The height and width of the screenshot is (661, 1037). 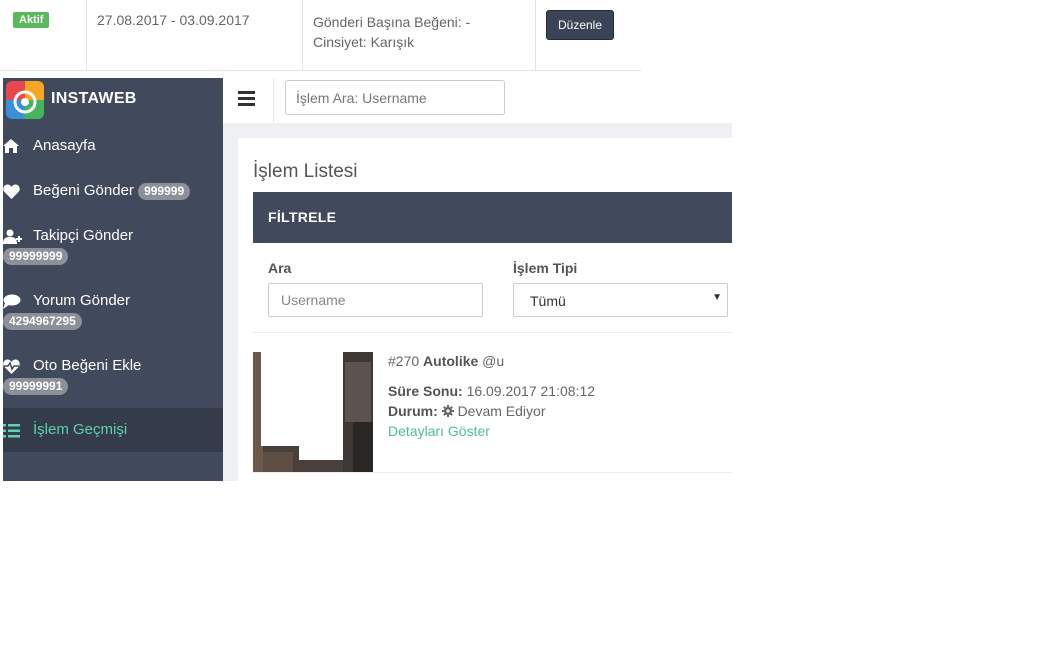 I want to click on count-badge: 99999991, so click(x=36, y=386).